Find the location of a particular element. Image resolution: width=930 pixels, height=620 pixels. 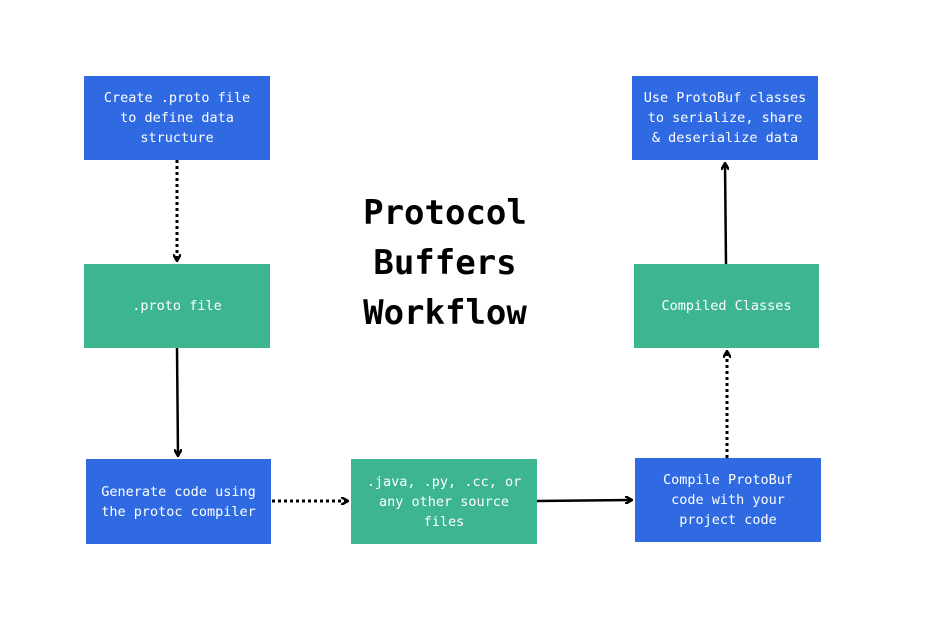

arrow-b2-b3 is located at coordinates (177, 401).